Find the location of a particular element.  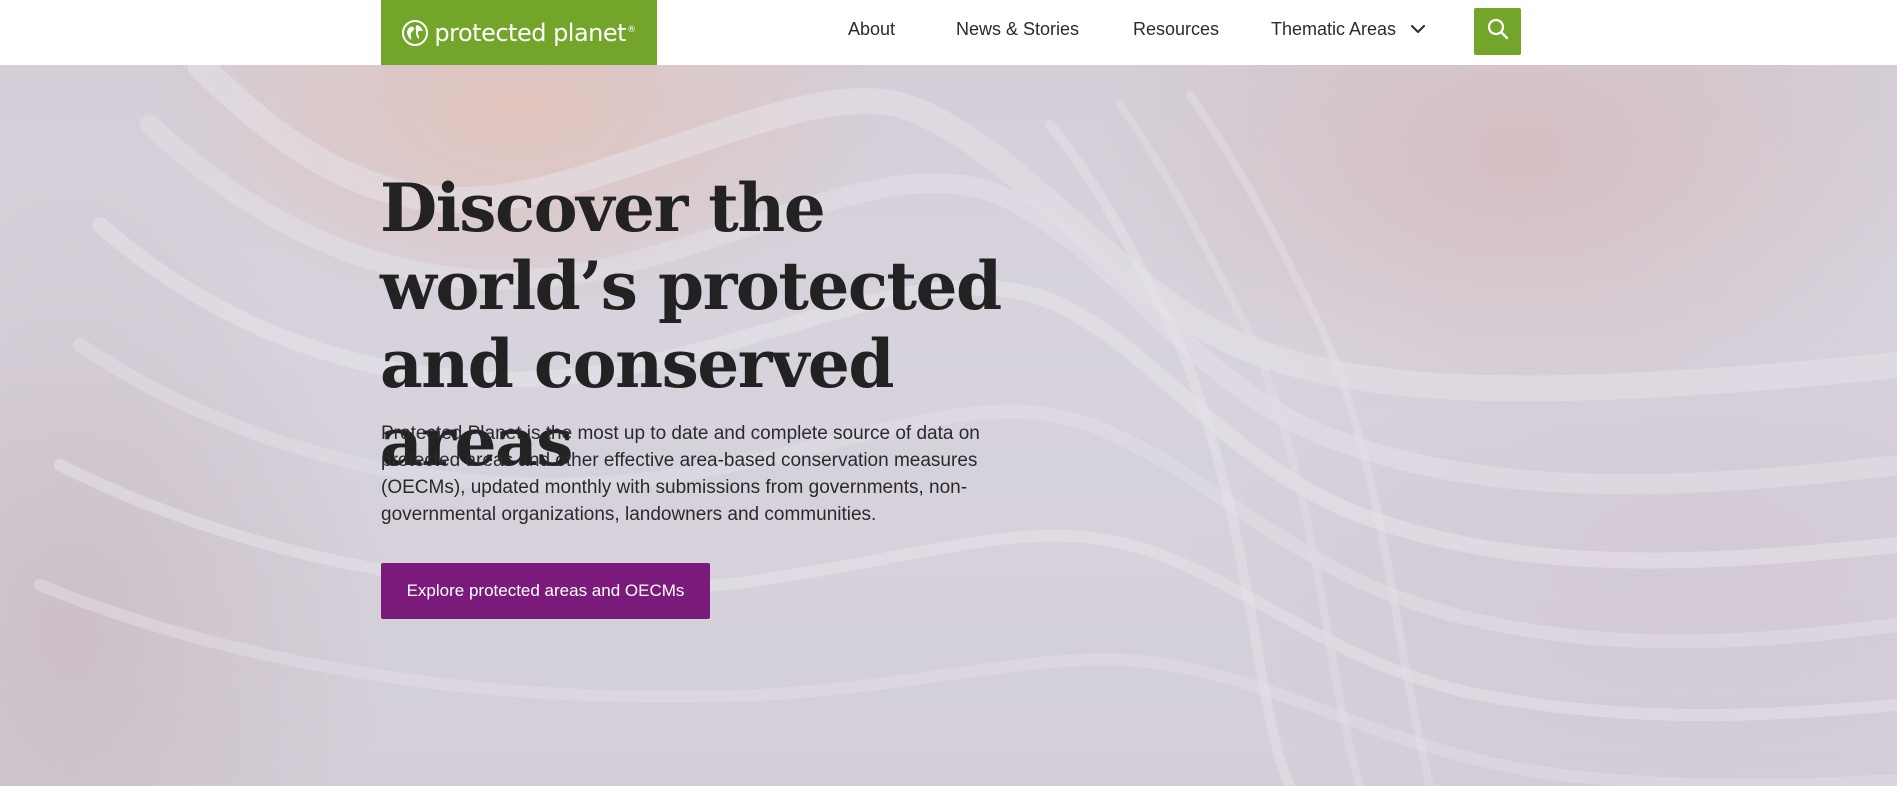

search-icon is located at coordinates (1498, 31).